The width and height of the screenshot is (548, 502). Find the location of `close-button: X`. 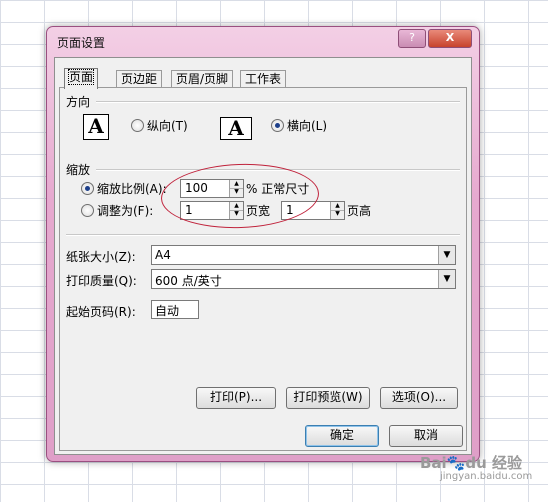

close-button: X is located at coordinates (450, 38).